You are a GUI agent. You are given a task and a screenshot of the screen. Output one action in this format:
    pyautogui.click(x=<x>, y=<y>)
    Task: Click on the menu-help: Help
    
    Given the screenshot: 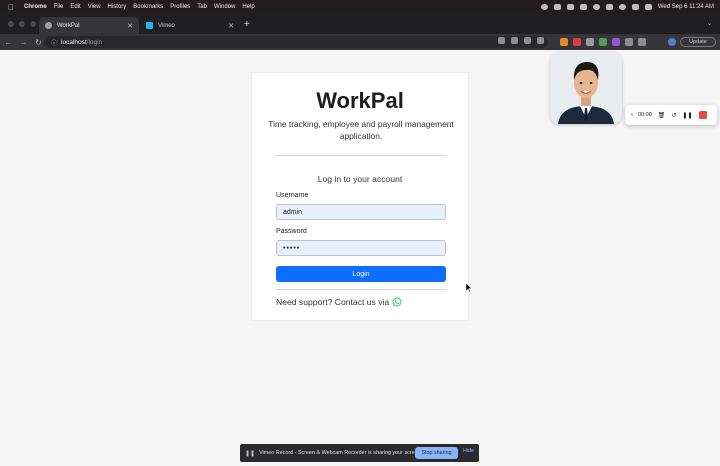 What is the action you would take?
    pyautogui.click(x=248, y=7)
    